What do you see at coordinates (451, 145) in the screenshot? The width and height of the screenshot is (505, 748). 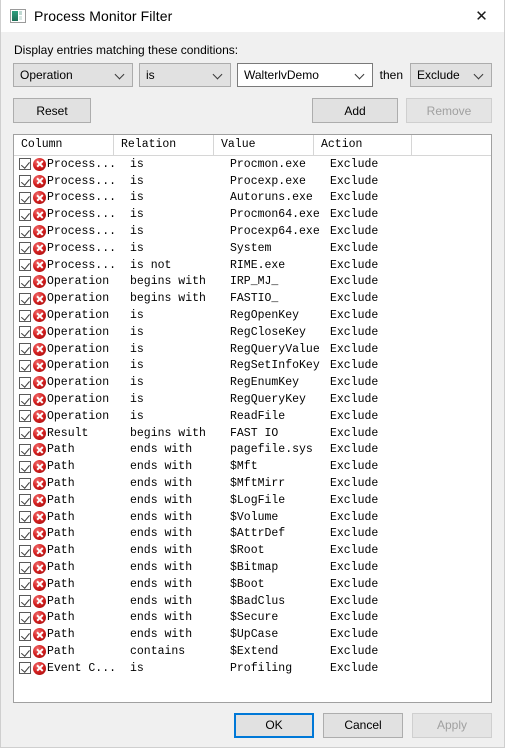 I see `column-header-empty` at bounding box center [451, 145].